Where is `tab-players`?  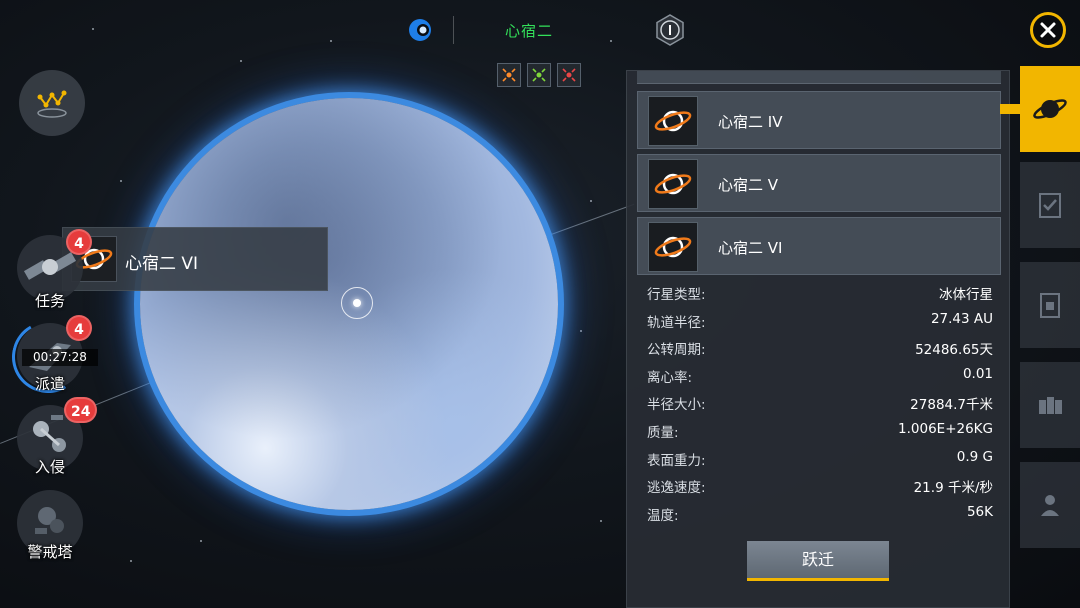 tab-players is located at coordinates (1050, 505).